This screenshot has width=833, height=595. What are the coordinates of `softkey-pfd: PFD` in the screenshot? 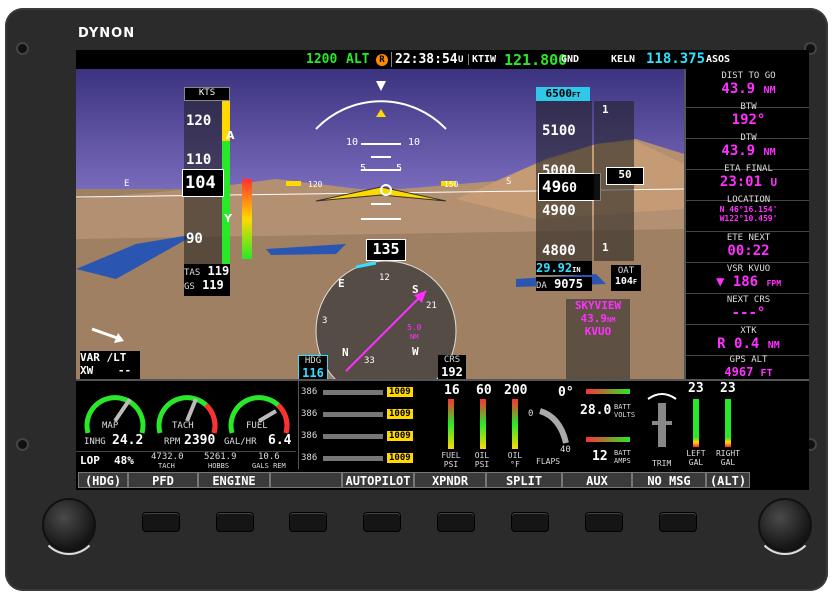 It's located at (163, 480).